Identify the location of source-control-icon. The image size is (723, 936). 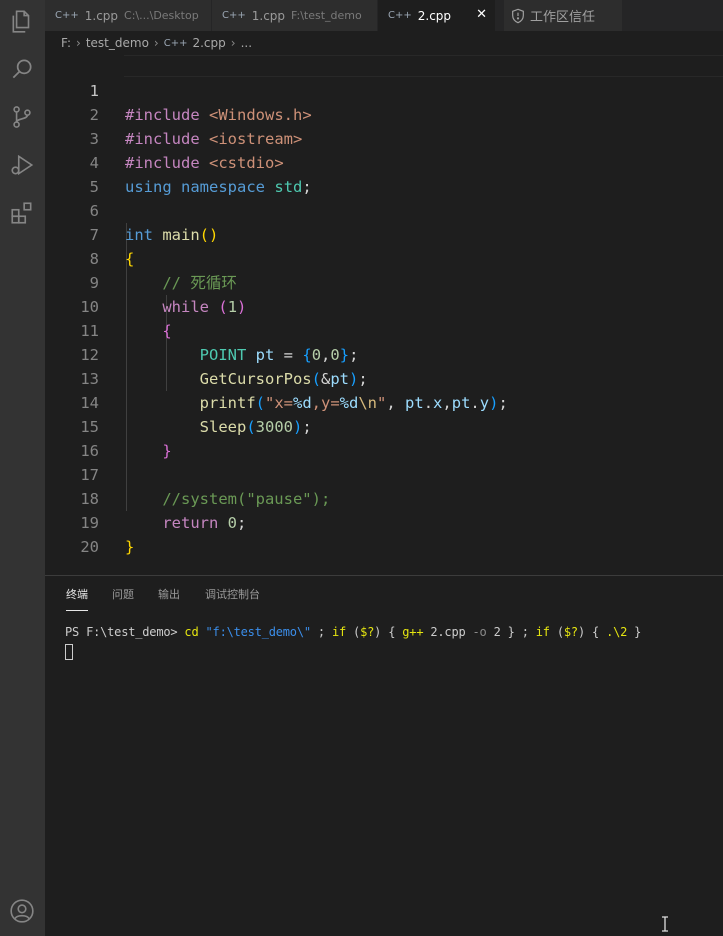
(22, 117).